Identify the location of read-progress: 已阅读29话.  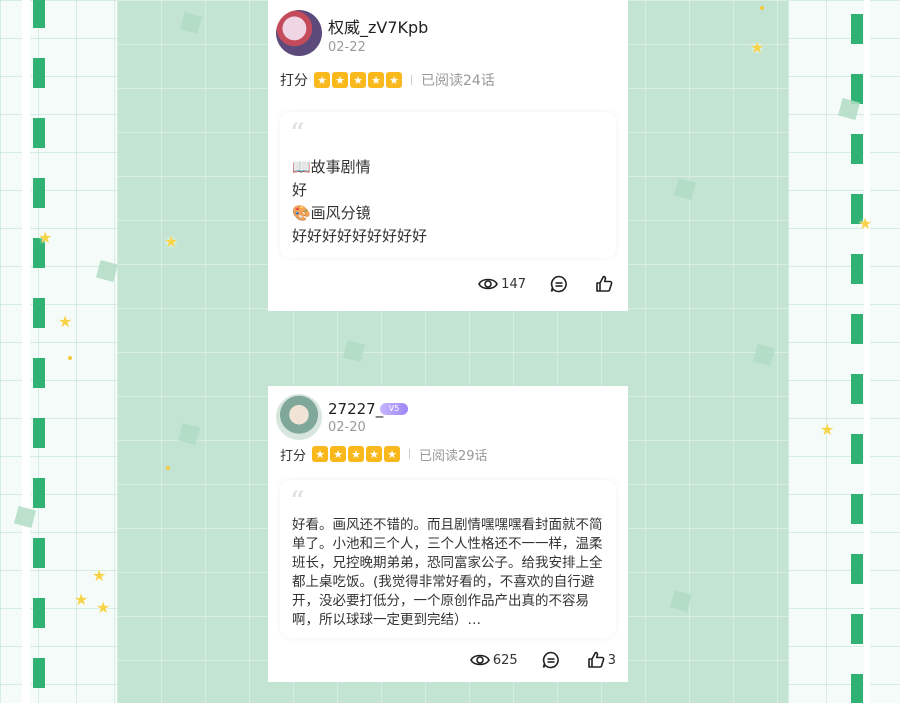
(453, 456).